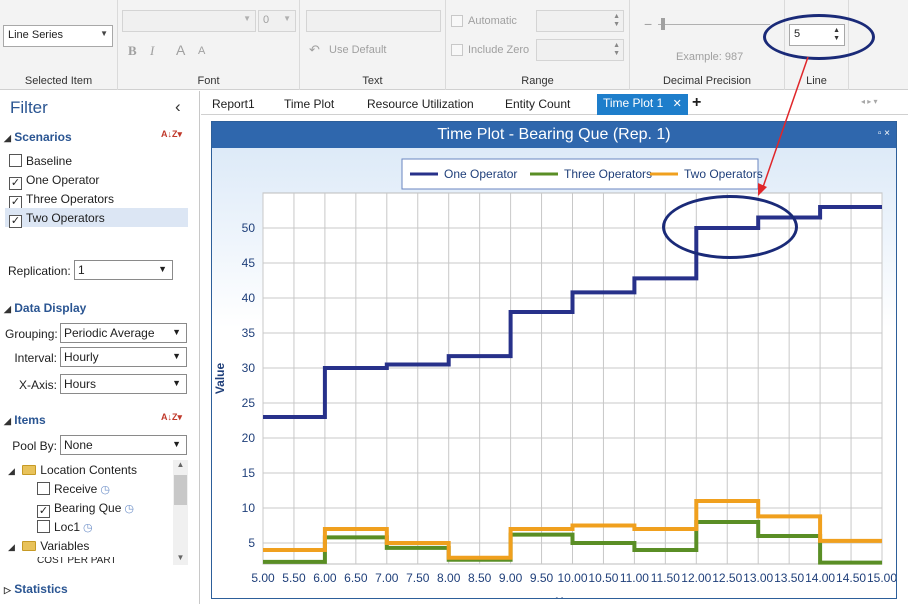 The width and height of the screenshot is (908, 604). What do you see at coordinates (762, 189) in the screenshot?
I see `annotation-arrowhead` at bounding box center [762, 189].